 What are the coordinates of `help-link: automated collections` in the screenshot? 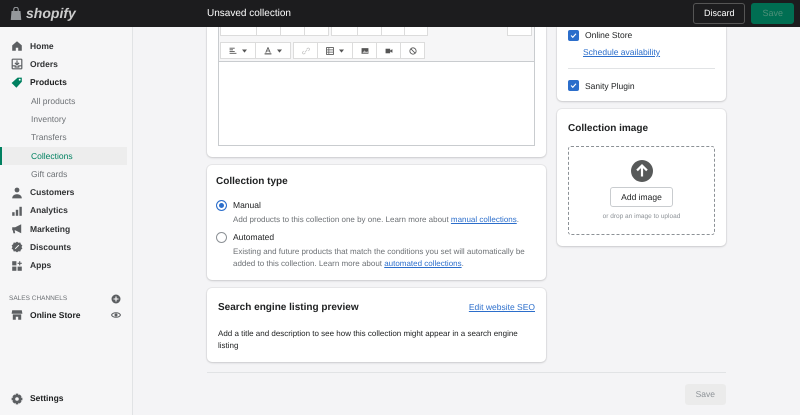 It's located at (423, 263).